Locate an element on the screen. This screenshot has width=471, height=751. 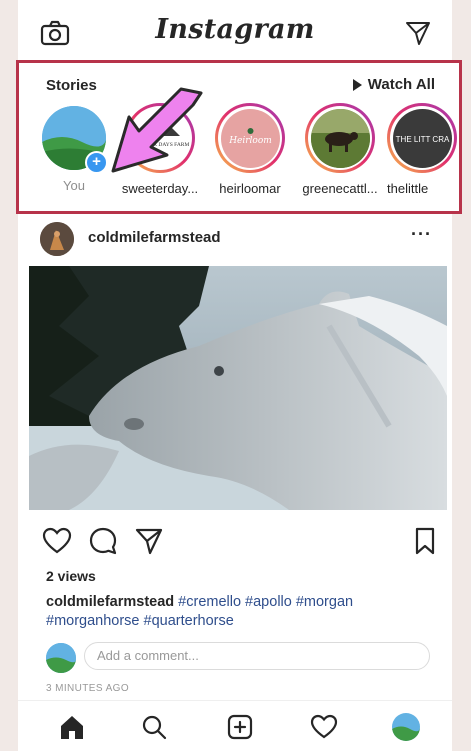
story-label: heirloomar is located at coordinates (250, 188).